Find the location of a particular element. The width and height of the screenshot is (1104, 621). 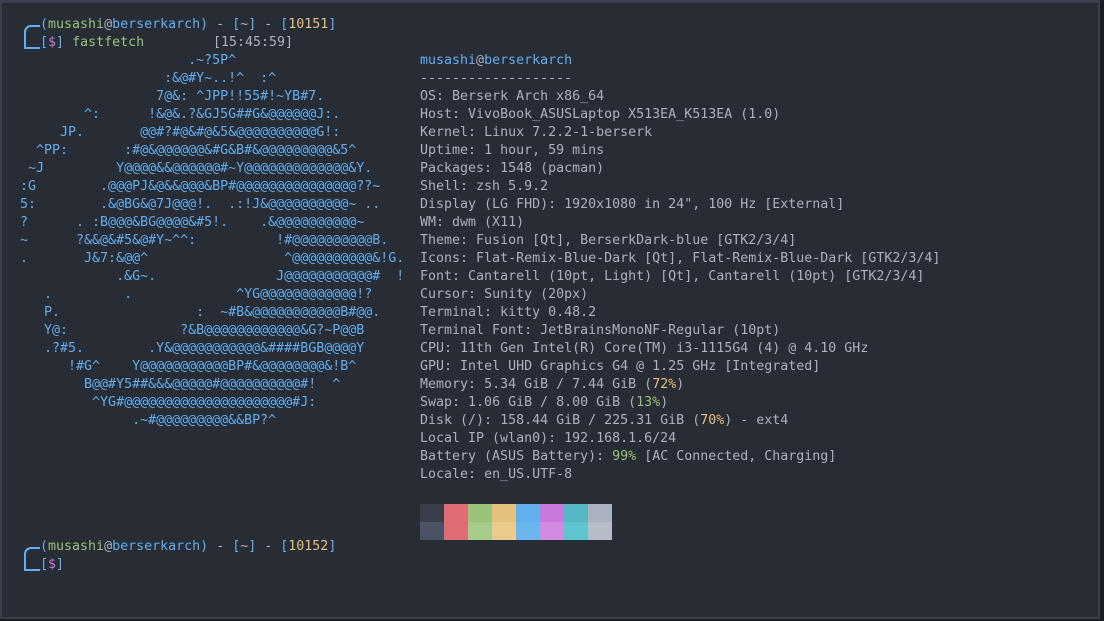

info-line: Cursor: Sunity (20px) is located at coordinates (504, 294).